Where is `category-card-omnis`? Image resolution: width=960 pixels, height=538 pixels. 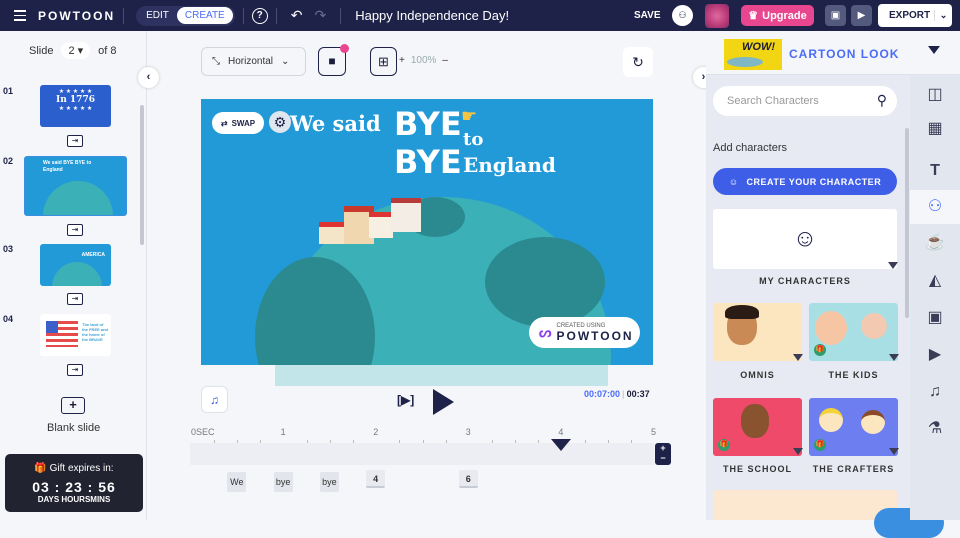
category-card-omnis is located at coordinates (757, 332).